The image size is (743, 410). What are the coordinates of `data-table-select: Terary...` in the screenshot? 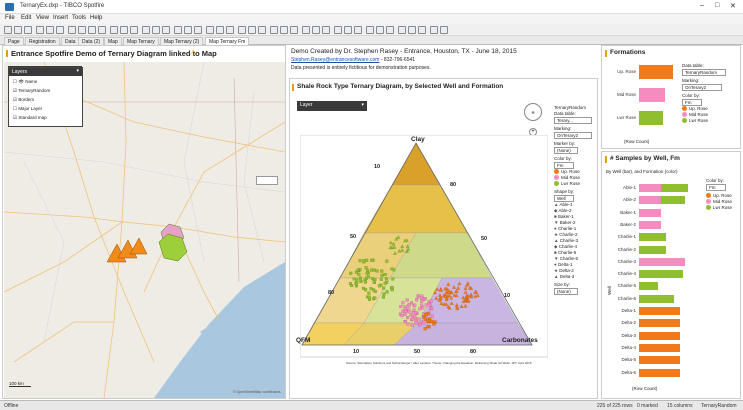 It's located at (573, 120).